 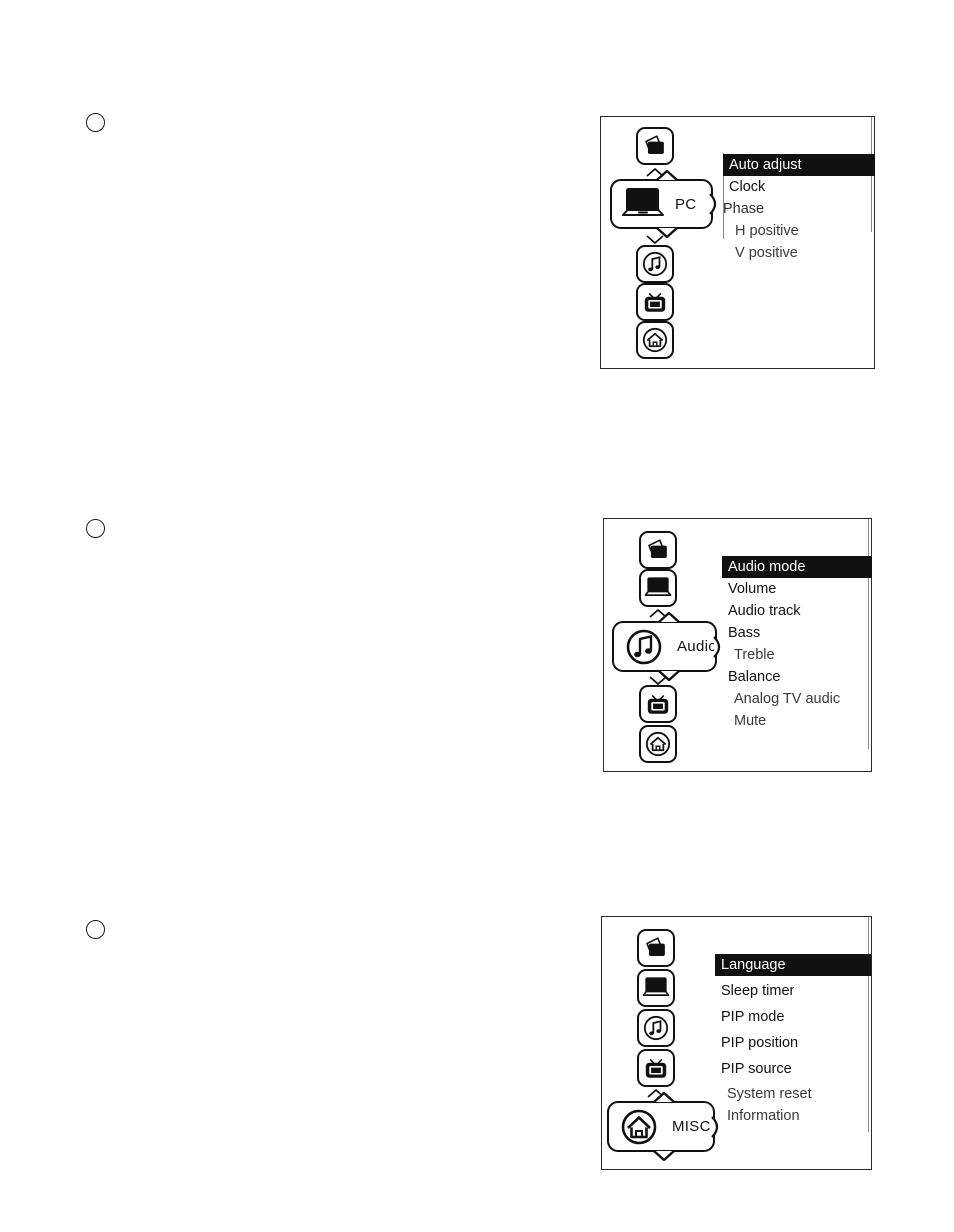 What do you see at coordinates (798, 633) in the screenshot?
I see `menu-item: Bass` at bounding box center [798, 633].